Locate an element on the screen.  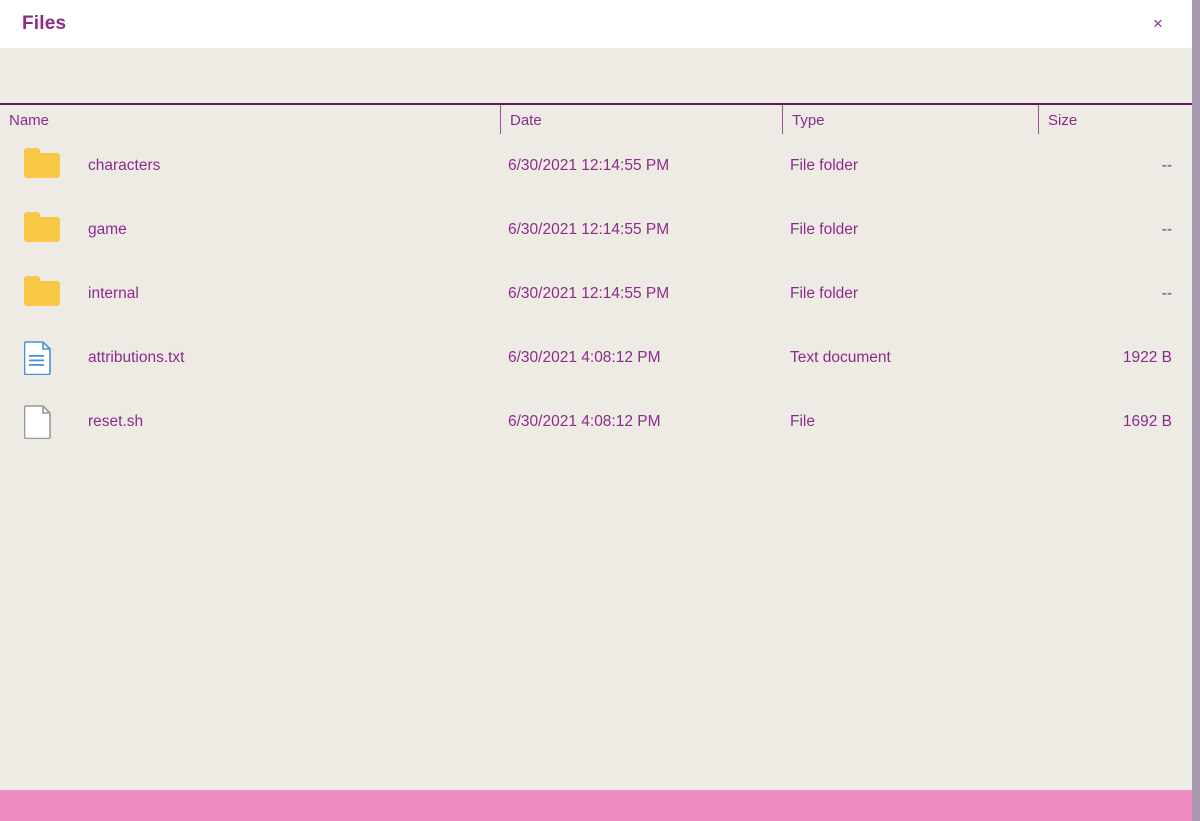
file-size: 1922 B is located at coordinates (1147, 357).